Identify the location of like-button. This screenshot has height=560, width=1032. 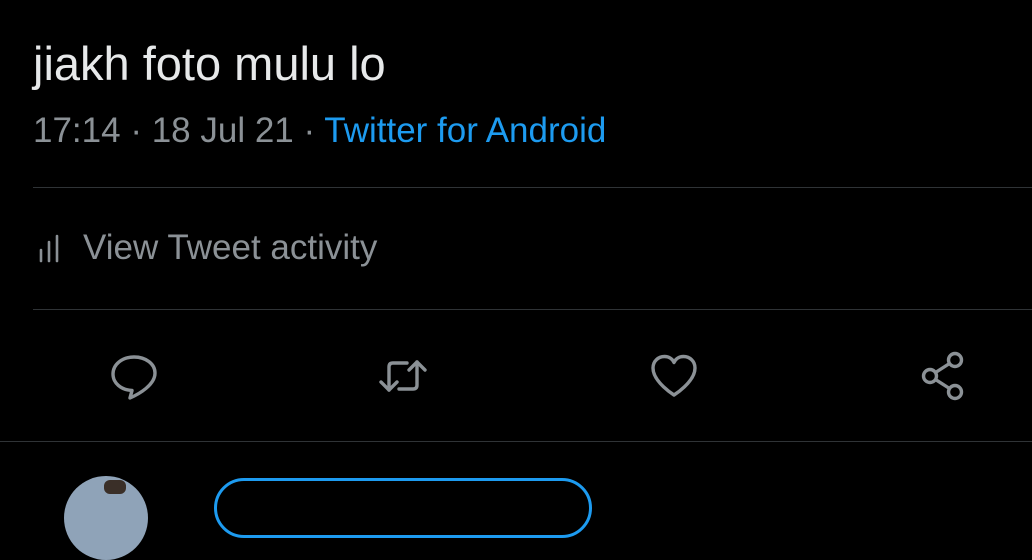
(674, 376).